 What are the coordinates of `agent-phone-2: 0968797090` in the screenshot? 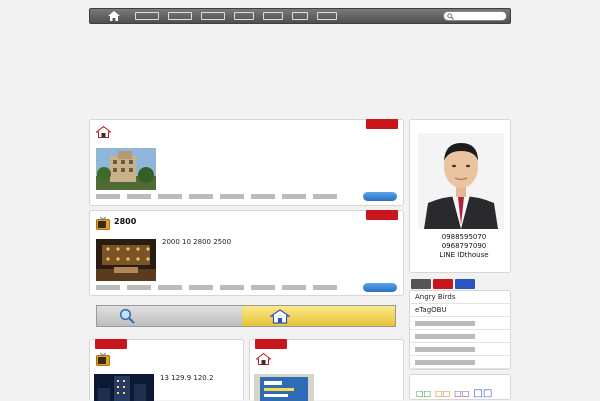 It's located at (464, 246).